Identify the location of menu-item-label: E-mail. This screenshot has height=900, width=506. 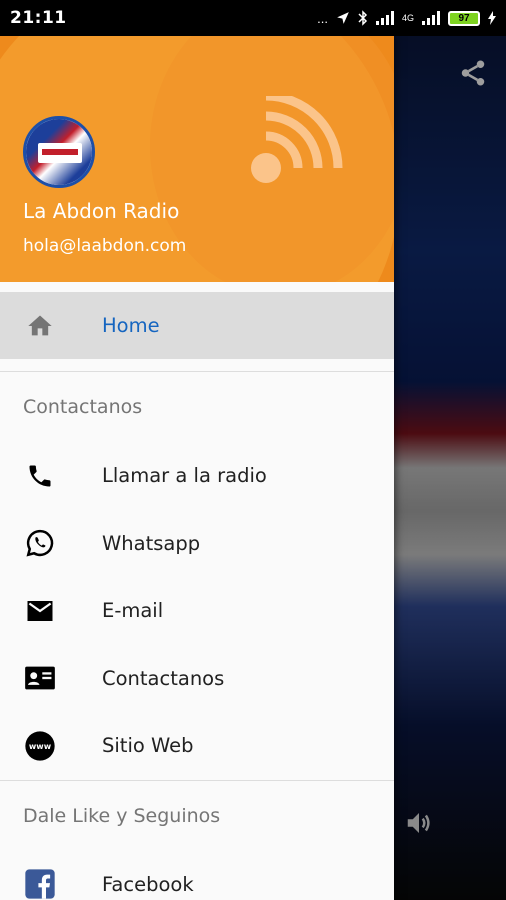
(133, 611).